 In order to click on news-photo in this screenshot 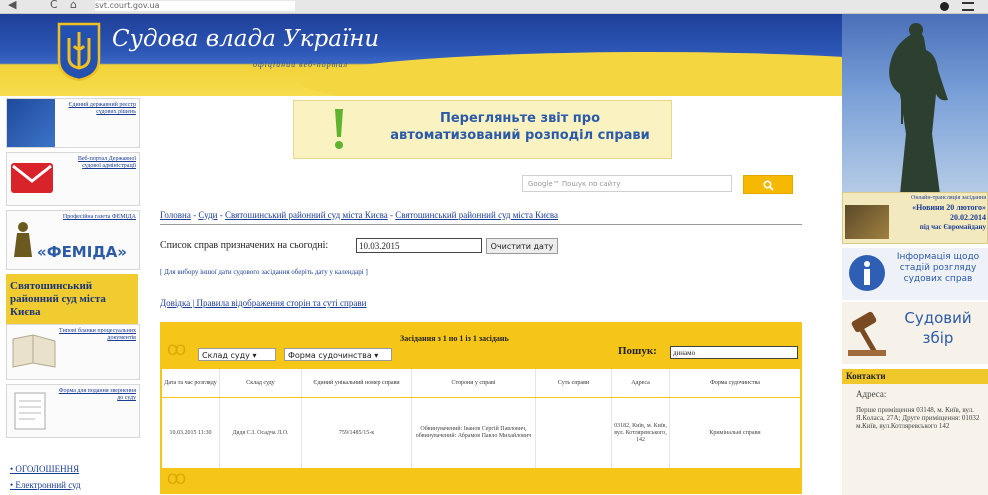, I will do `click(867, 222)`.